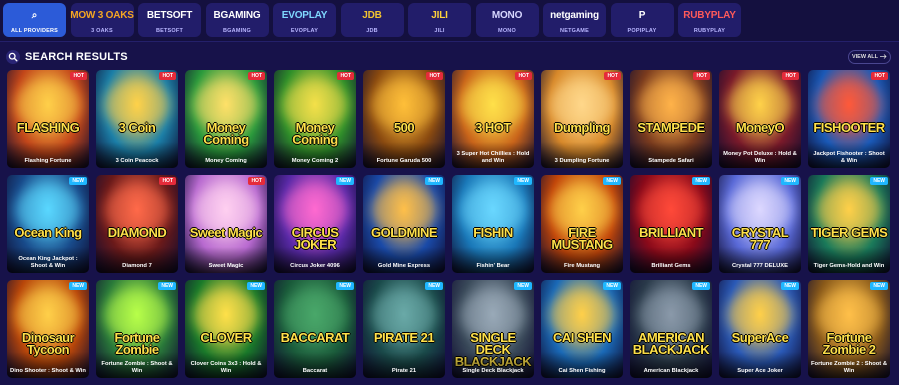 This screenshot has height=385, width=899. What do you see at coordinates (760, 365) in the screenshot?
I see `game-caption: Super Ace Joker` at bounding box center [760, 365].